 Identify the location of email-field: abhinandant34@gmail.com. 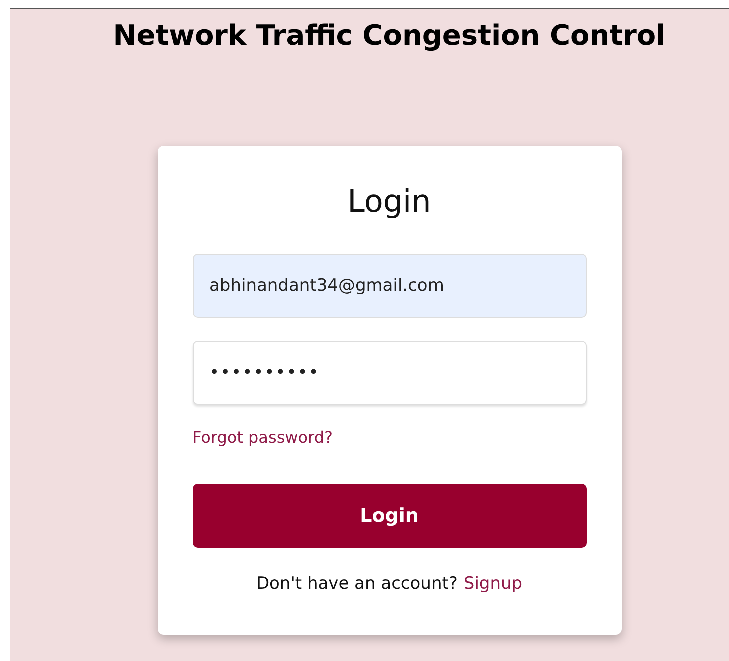
(389, 286).